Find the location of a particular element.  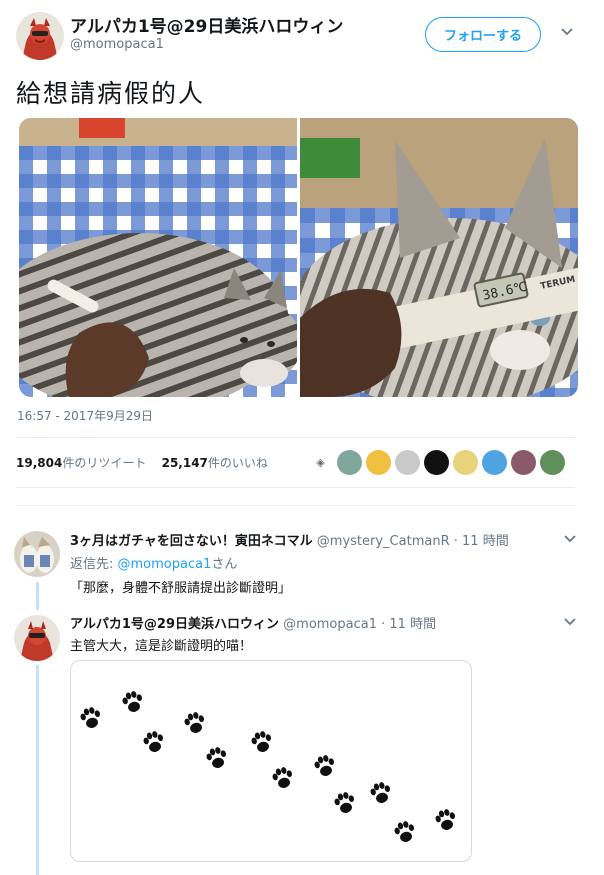

tweet-stats: 19,804件のリツイート 25,147件のいいね is located at coordinates (142, 462).